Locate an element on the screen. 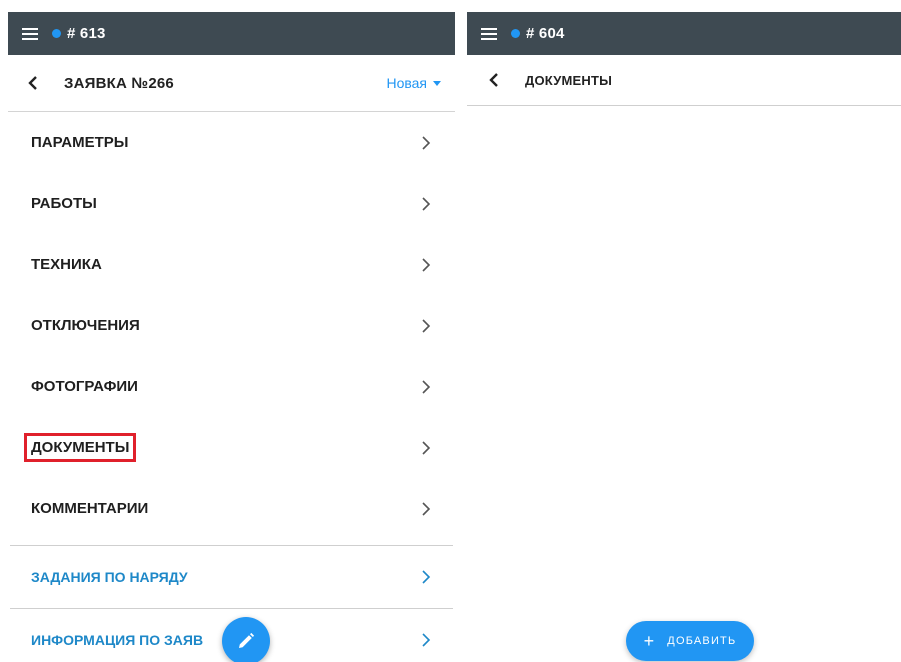 The width and height of the screenshot is (901, 662). menu-item-documents: ДОКУМЕНТЫ is located at coordinates (231, 447).